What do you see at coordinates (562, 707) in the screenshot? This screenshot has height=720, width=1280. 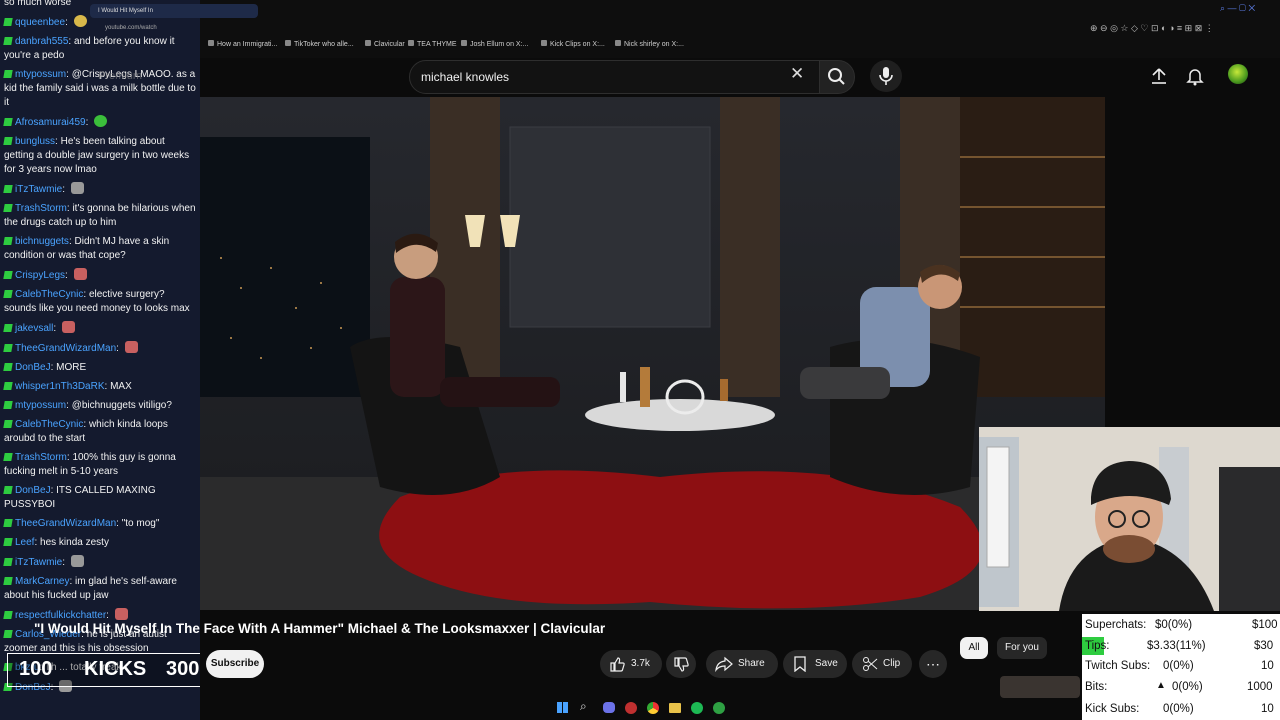 I see `windows-start-icon` at bounding box center [562, 707].